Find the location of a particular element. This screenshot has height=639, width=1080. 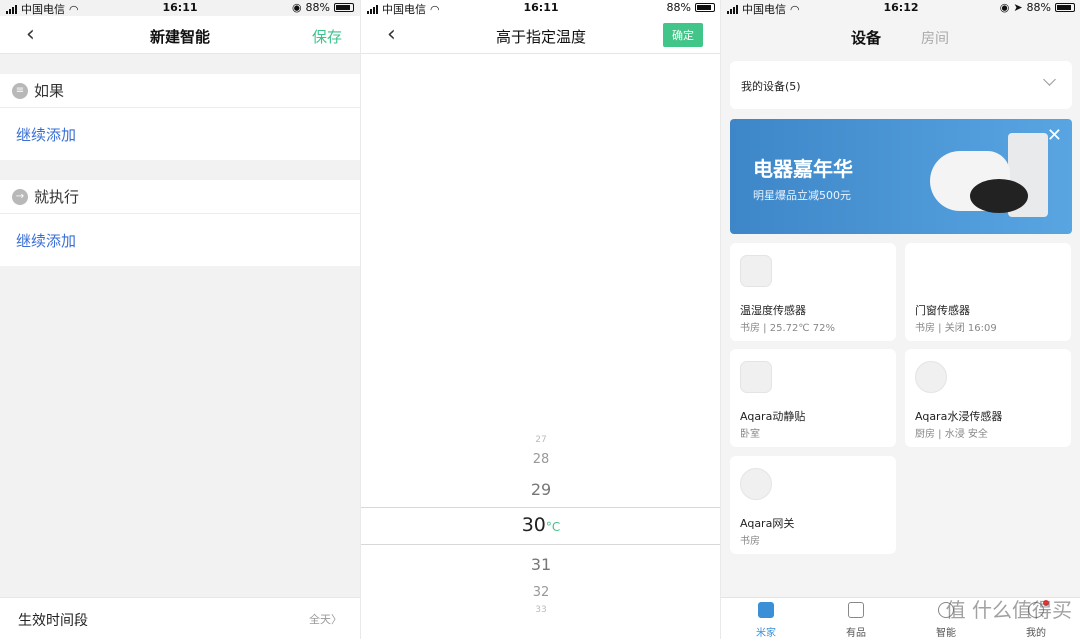

nav-bar: ‹ 新建智能 保存 is located at coordinates (180, 35).